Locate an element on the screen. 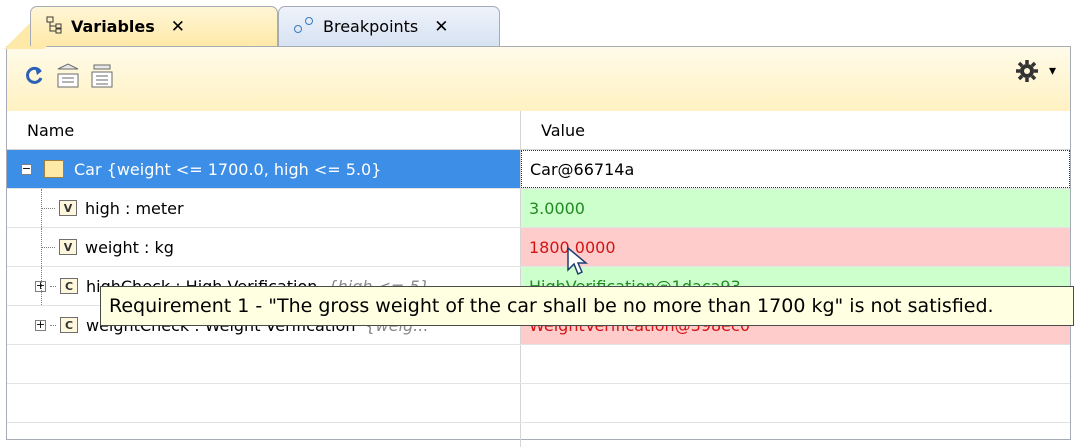 This screenshot has width=1077, height=447. refresh-button is located at coordinates (34, 76).